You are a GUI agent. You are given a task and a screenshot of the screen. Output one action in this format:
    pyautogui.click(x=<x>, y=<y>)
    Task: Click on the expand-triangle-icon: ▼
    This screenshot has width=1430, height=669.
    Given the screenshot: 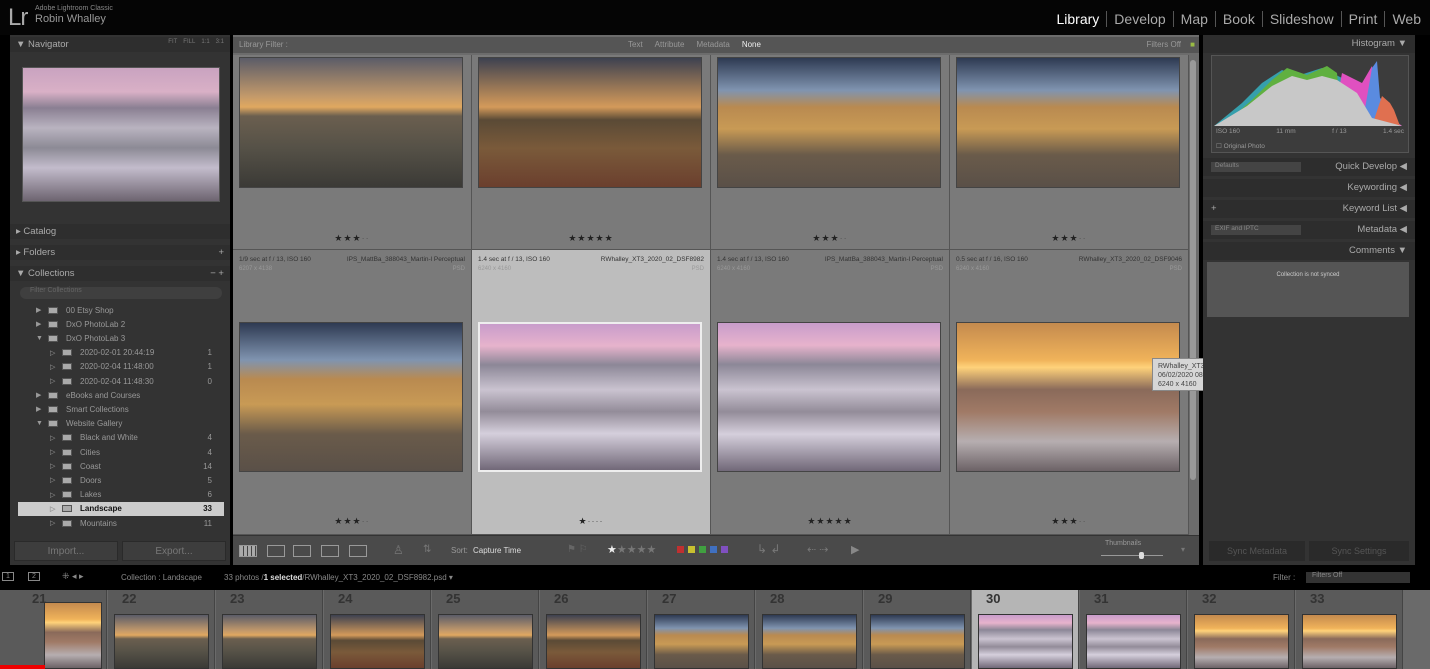 What is the action you would take?
    pyautogui.click(x=42, y=423)
    